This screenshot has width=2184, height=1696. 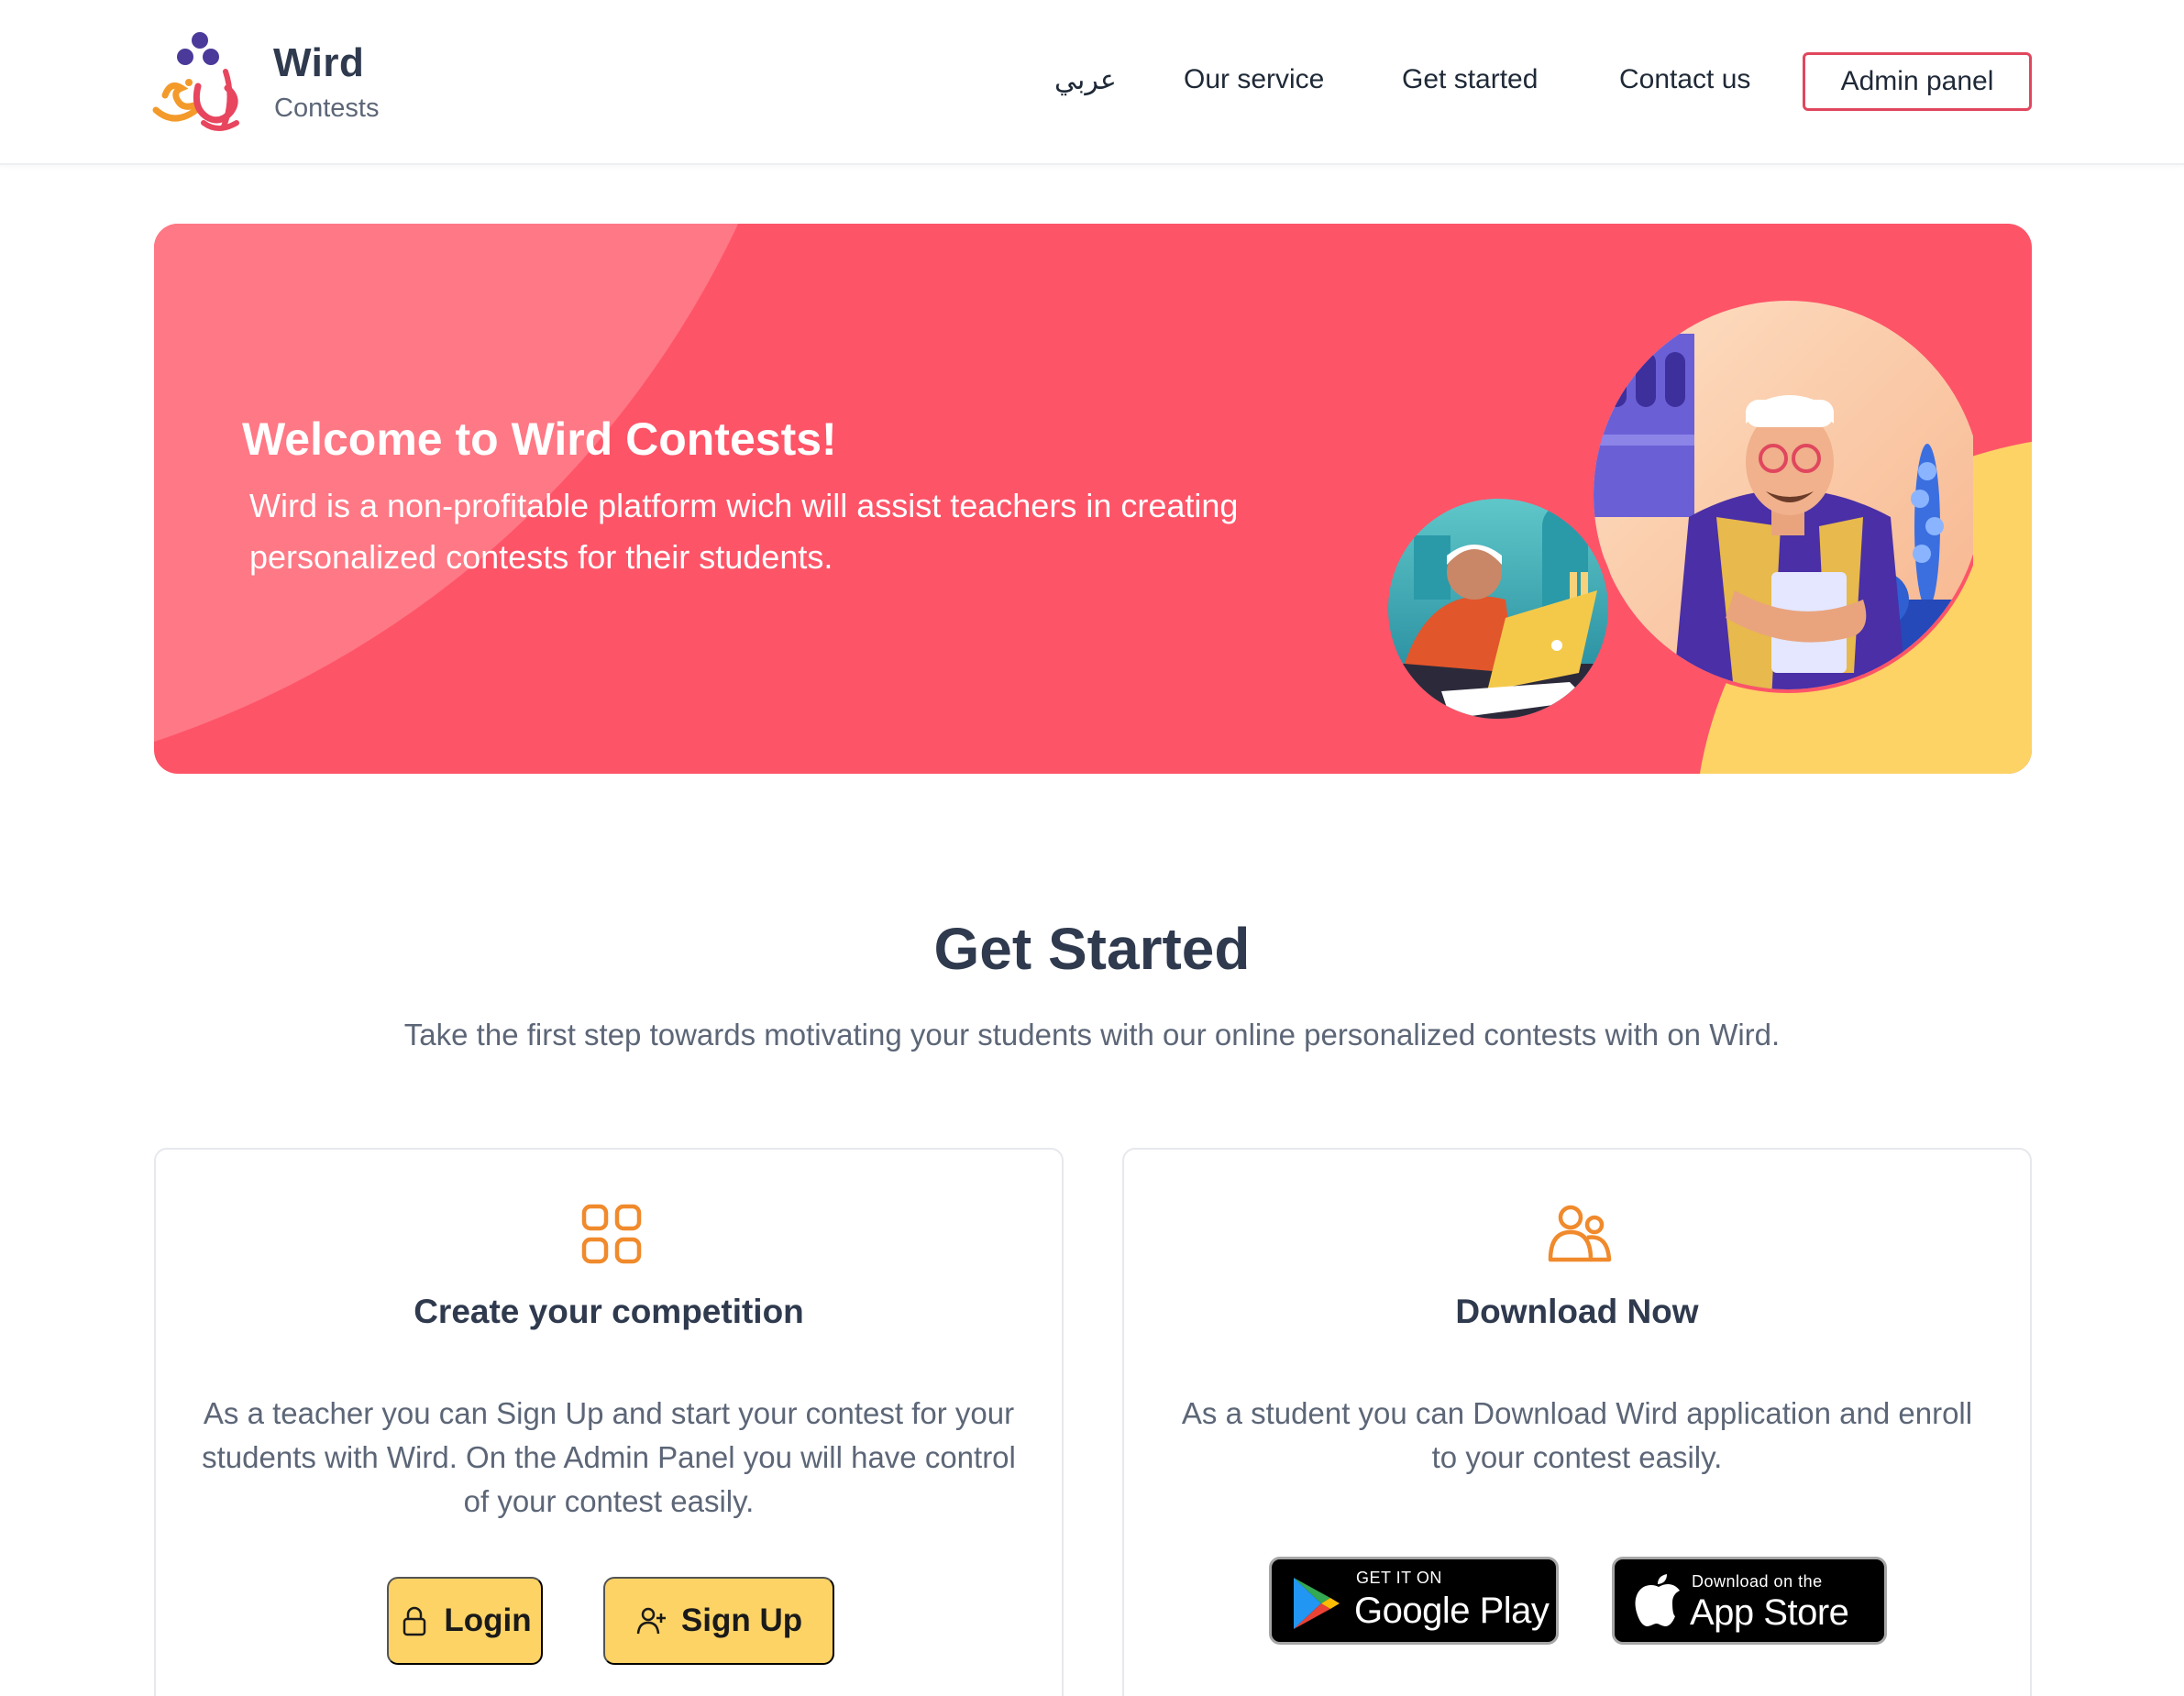 I want to click on brand-subtitle: Contests, so click(x=327, y=108).